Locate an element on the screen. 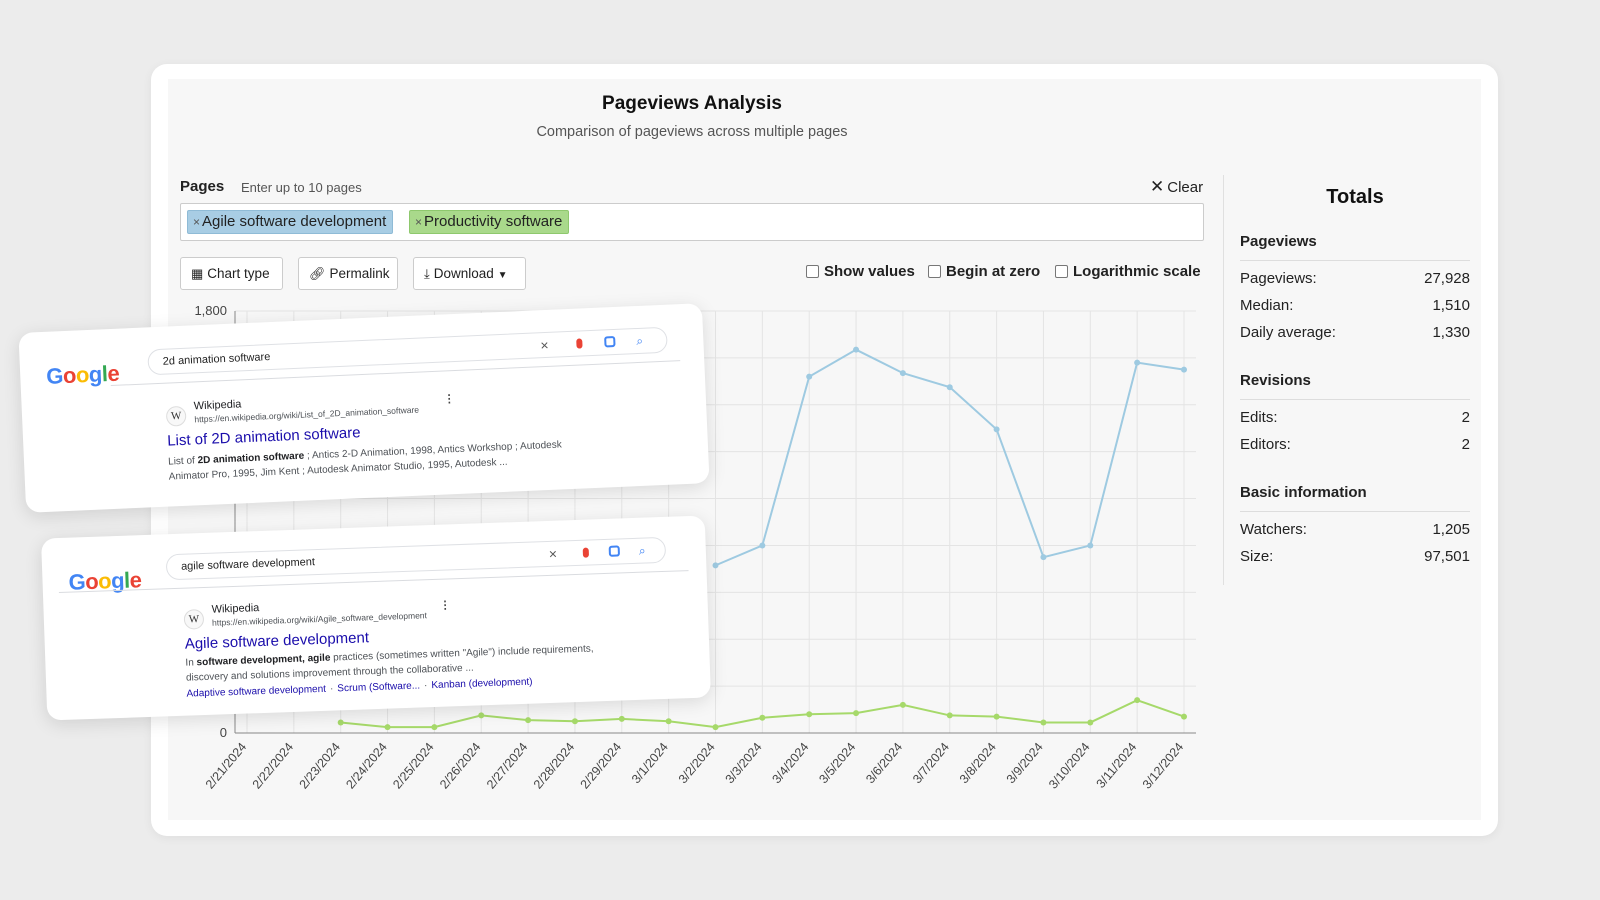 Image resolution: width=1600 pixels, height=900 pixels. snippet-bold: 2D animation software is located at coordinates (251, 458).